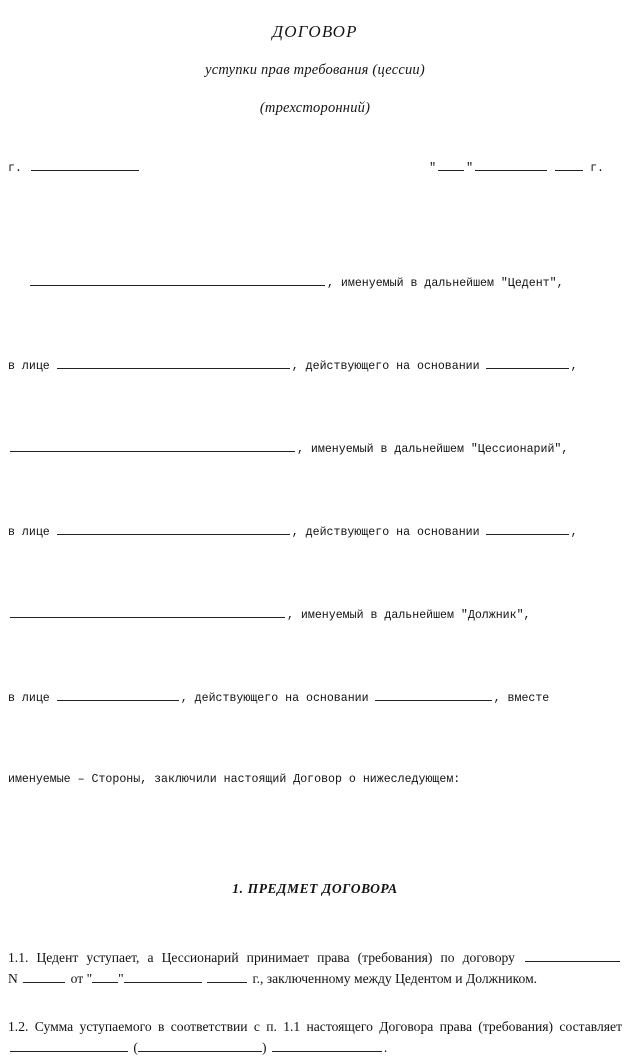  What do you see at coordinates (315, 108) in the screenshot?
I see `document-subtitle-secondary: (трехсторонний)` at bounding box center [315, 108].